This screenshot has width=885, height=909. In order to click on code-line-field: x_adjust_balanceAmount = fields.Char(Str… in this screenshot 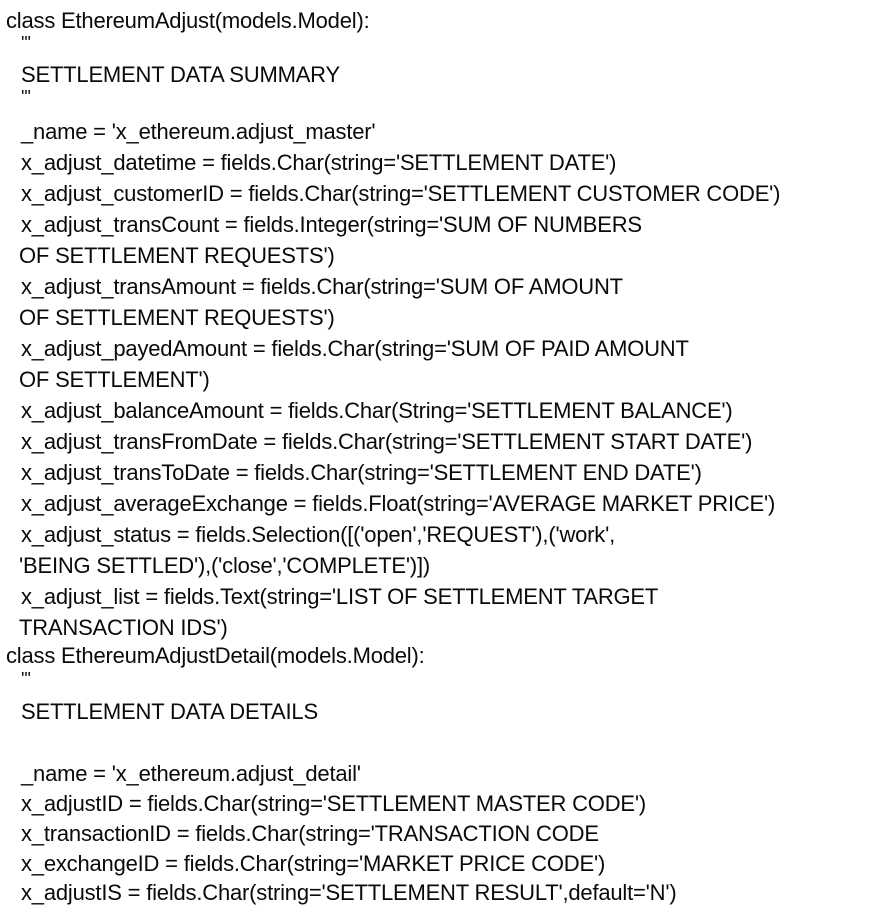, I will do `click(377, 410)`.